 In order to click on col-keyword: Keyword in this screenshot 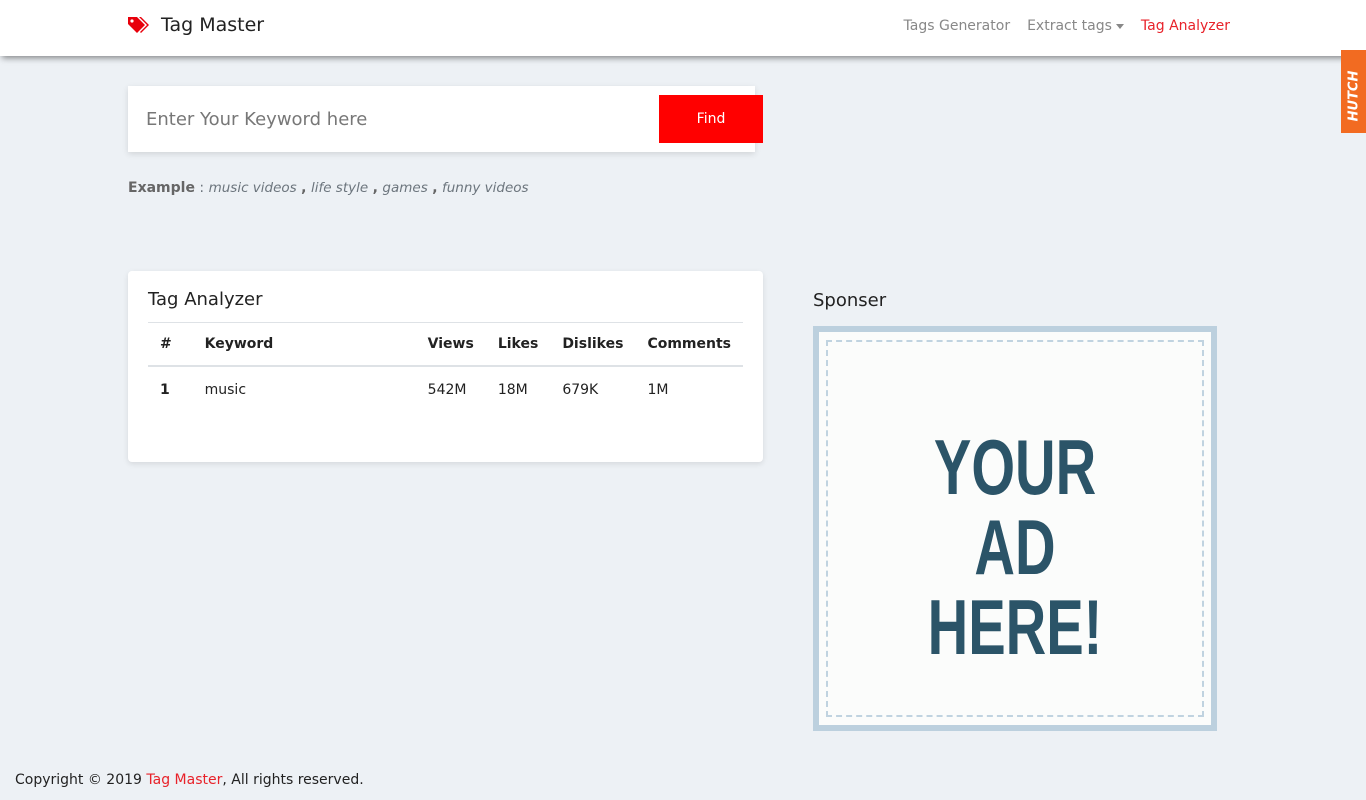, I will do `click(304, 345)`.